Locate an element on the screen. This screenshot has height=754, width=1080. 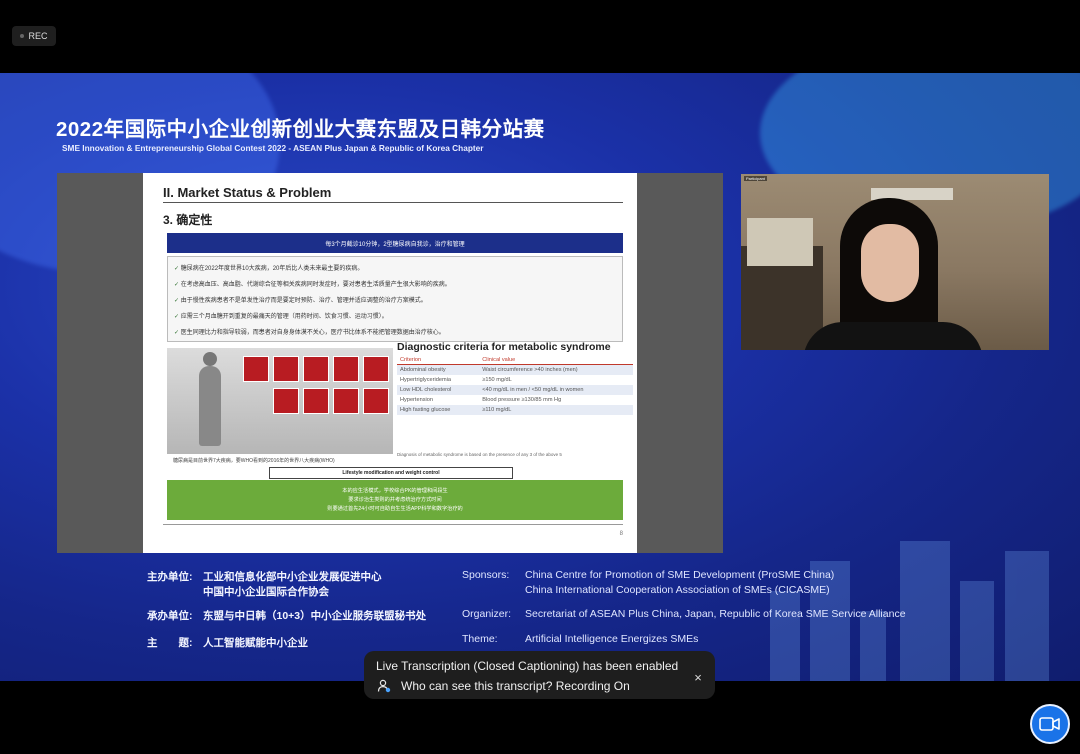
slide-footer-rule is located at coordinates (393, 524).